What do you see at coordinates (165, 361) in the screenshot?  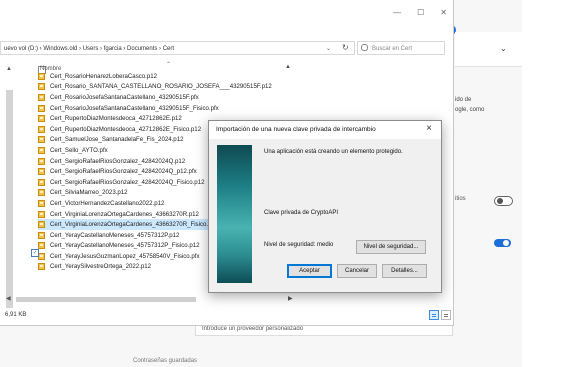 I see `saved-passwords-label: Contraseñas guardadas` at bounding box center [165, 361].